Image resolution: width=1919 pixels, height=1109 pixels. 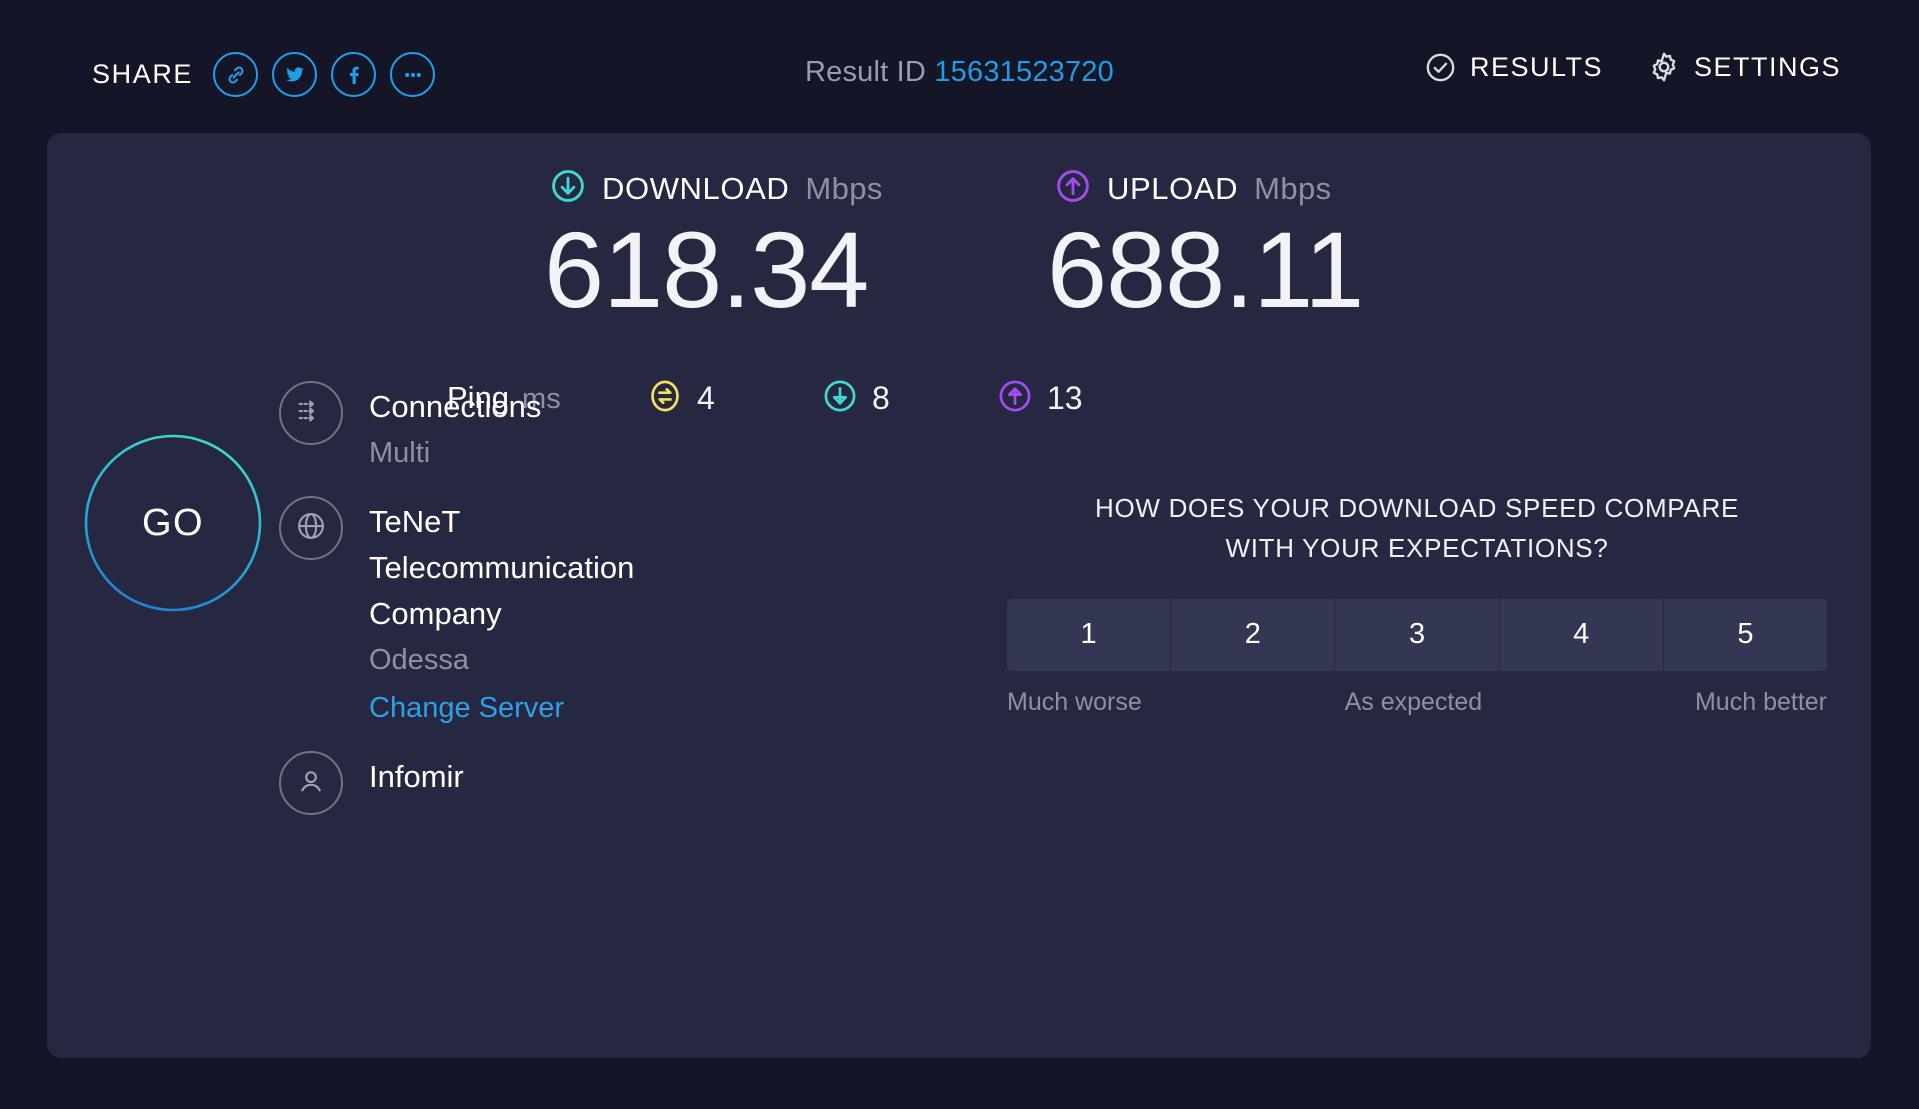 I want to click on check-circle-icon, so click(x=1440, y=67).